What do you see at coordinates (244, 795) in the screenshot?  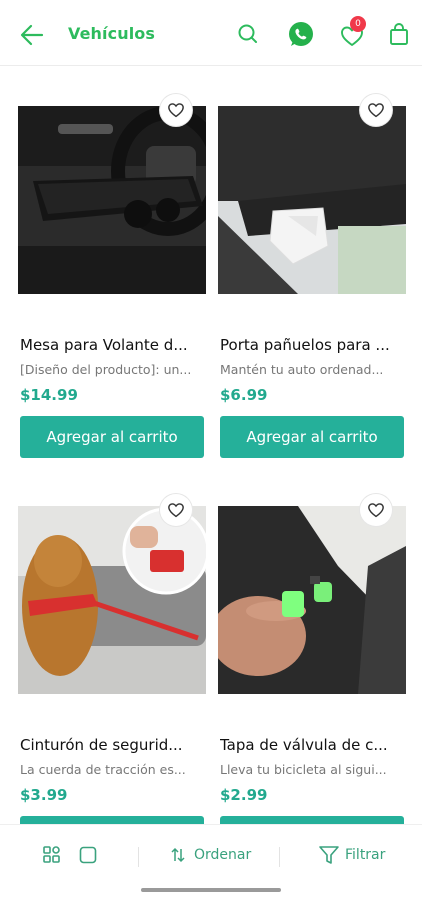 I see `product-price: $2.99` at bounding box center [244, 795].